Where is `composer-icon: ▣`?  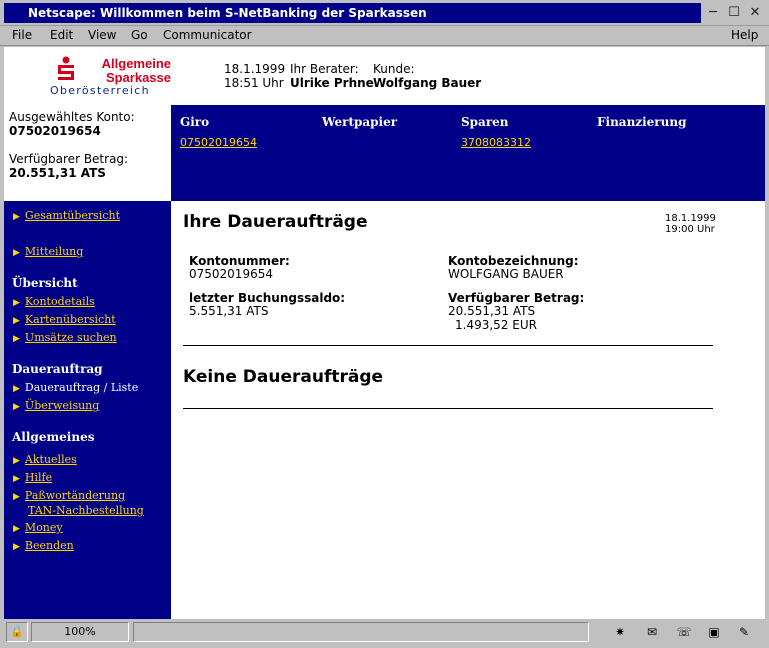 composer-icon: ▣ is located at coordinates (714, 632).